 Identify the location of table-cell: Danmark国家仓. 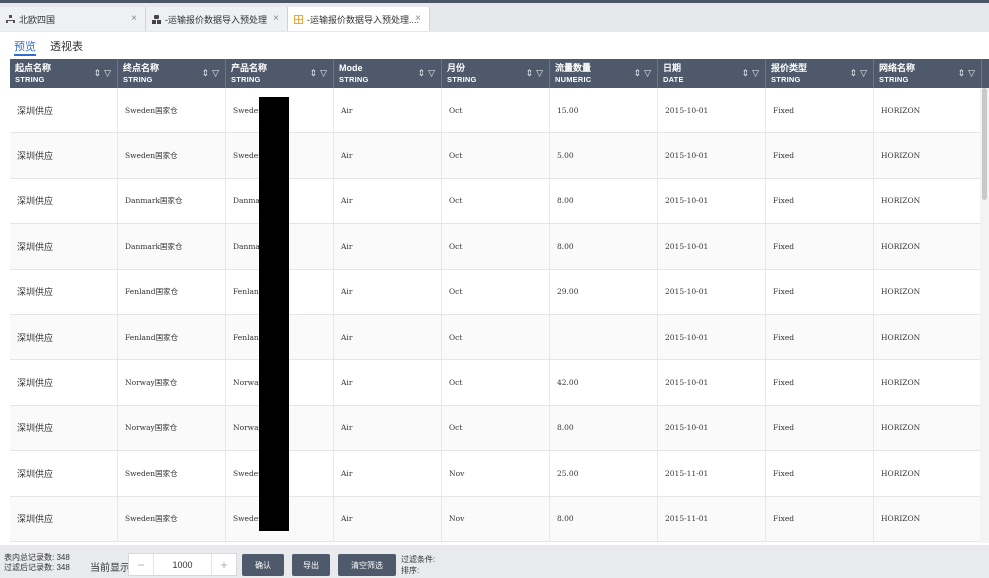
(172, 201).